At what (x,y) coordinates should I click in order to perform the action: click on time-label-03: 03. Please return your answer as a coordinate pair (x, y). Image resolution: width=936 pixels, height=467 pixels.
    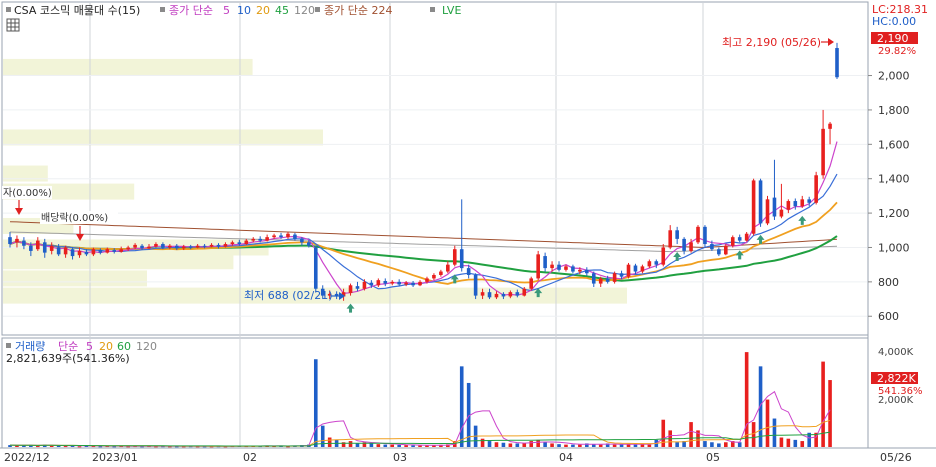
    Looking at the image, I should click on (400, 457).